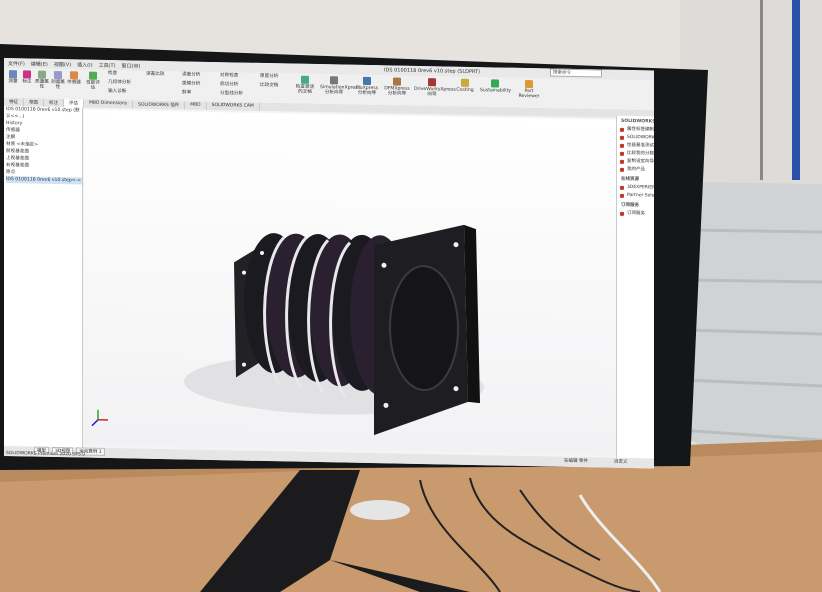  I want to click on costing-button: Costing, so click(465, 85).